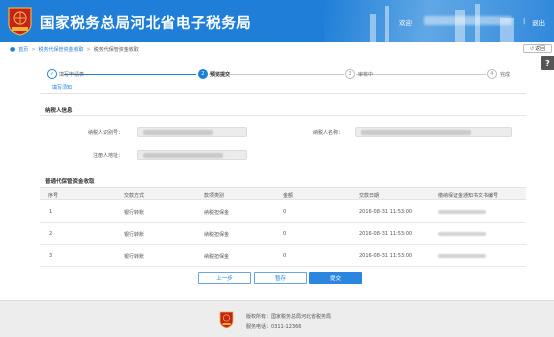  Describe the element at coordinates (350, 74) in the screenshot. I see `step-3-circle: 3` at that location.